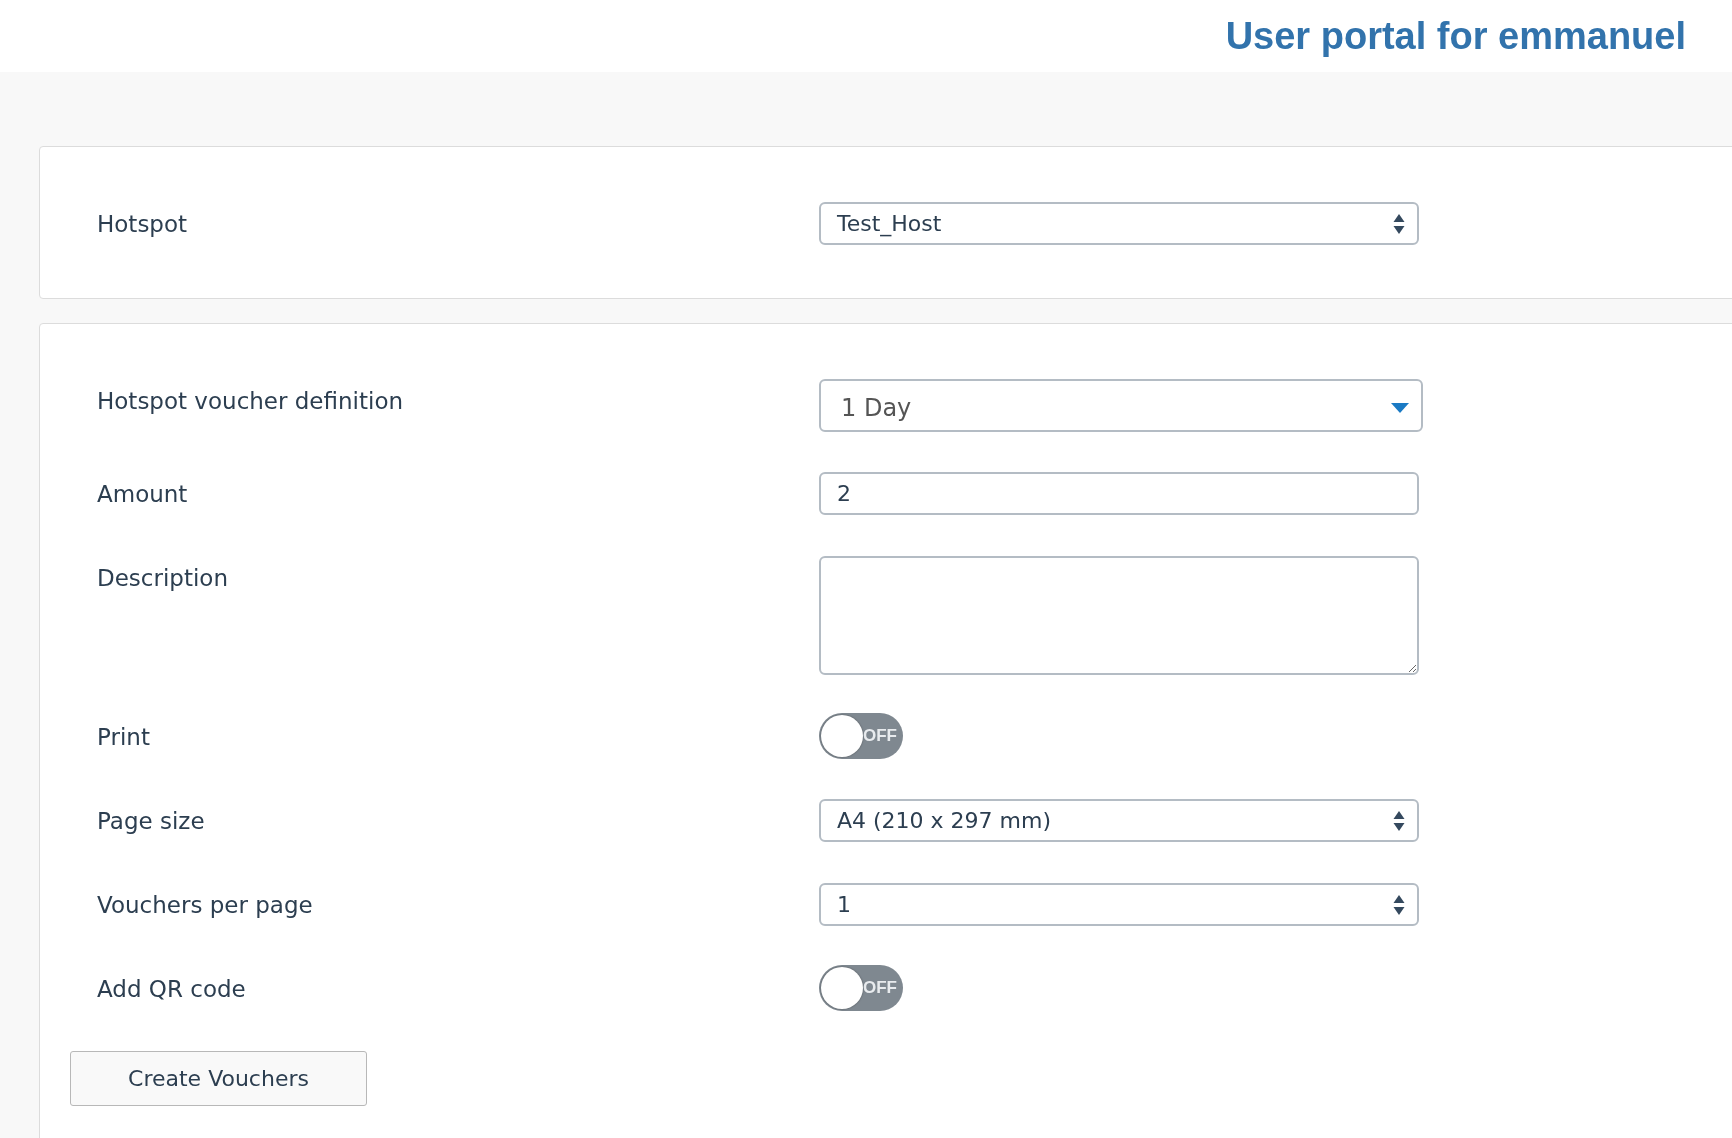  I want to click on field-label: Vouchers per page, so click(205, 905).